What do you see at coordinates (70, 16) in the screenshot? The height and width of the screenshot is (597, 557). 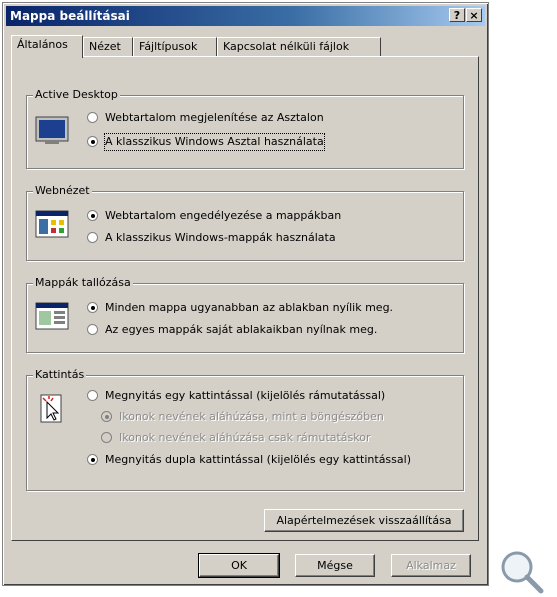 I see `window-title: Mappa beállításai` at bounding box center [70, 16].